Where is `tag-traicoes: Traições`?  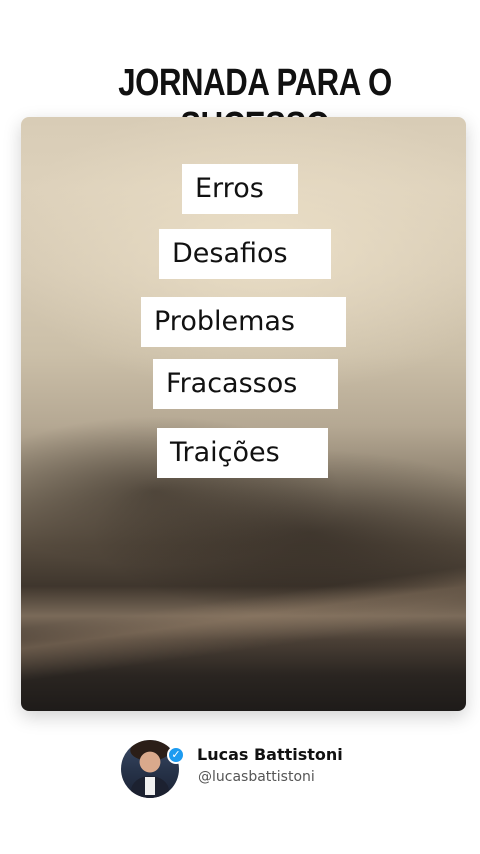 tag-traicoes: Traições is located at coordinates (242, 453).